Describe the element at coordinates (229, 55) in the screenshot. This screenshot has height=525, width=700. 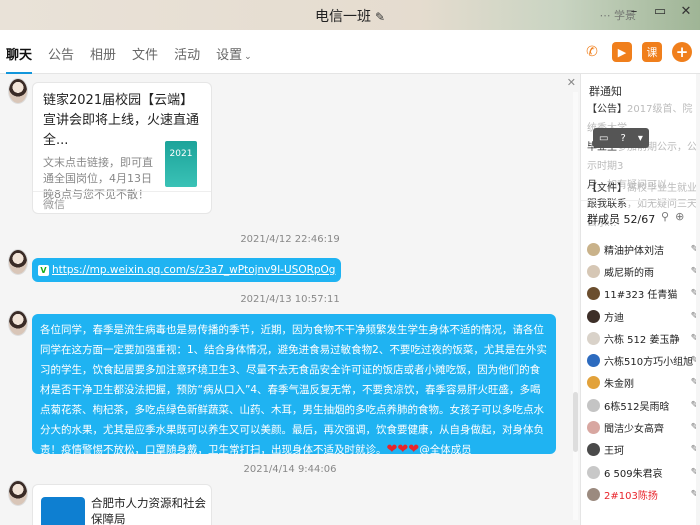
I see `tab-settings-label: 设置` at that location.